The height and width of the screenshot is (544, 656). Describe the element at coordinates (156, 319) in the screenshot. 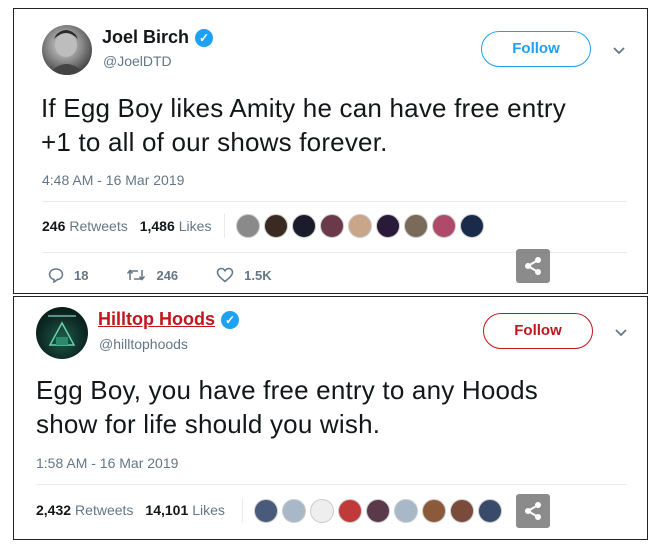

I see `display-name: Hilltop Hoods` at that location.